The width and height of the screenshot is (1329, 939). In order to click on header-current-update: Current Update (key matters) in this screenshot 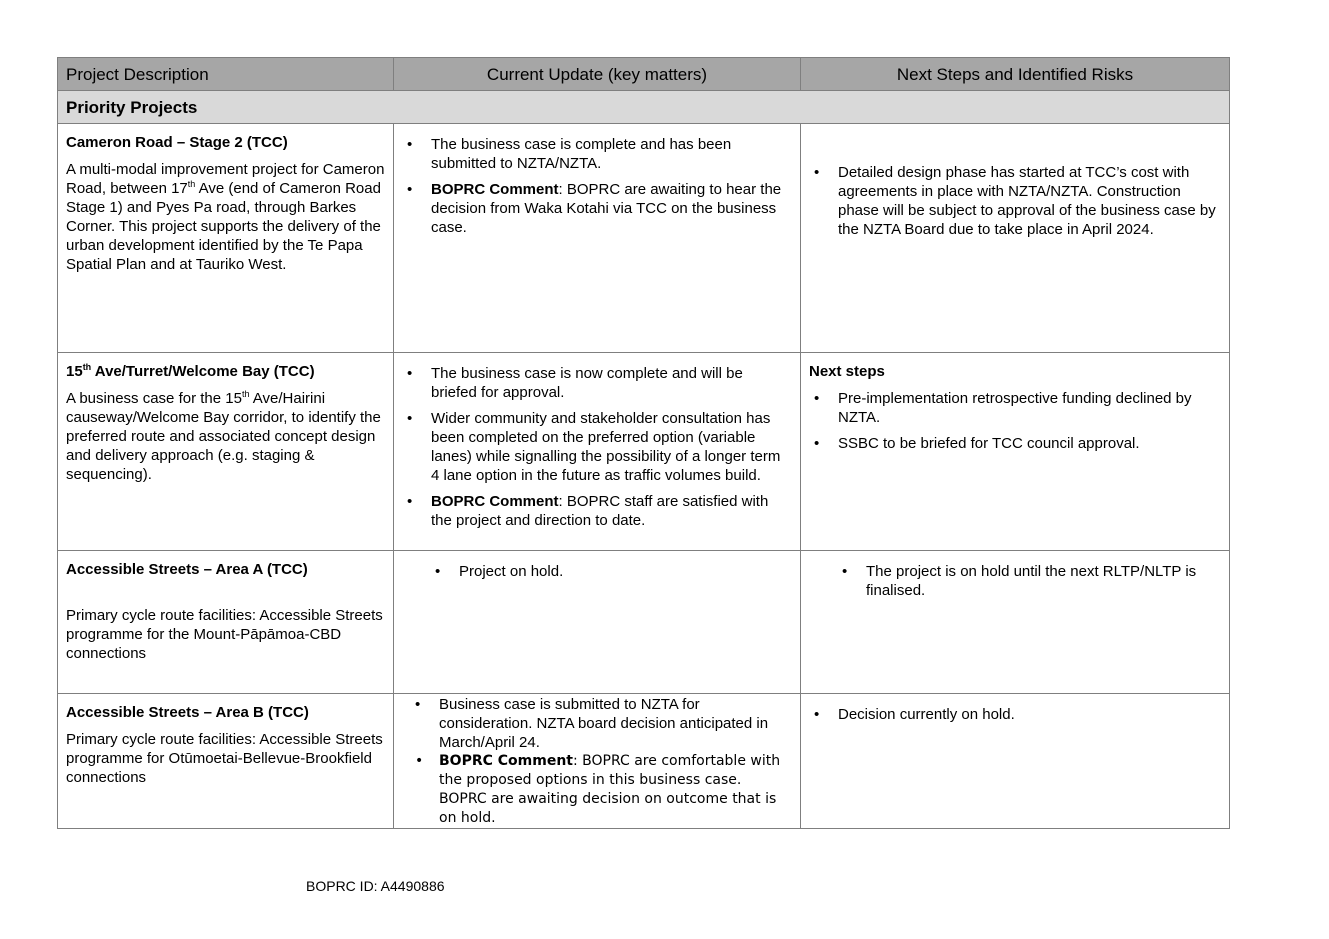, I will do `click(597, 74)`.